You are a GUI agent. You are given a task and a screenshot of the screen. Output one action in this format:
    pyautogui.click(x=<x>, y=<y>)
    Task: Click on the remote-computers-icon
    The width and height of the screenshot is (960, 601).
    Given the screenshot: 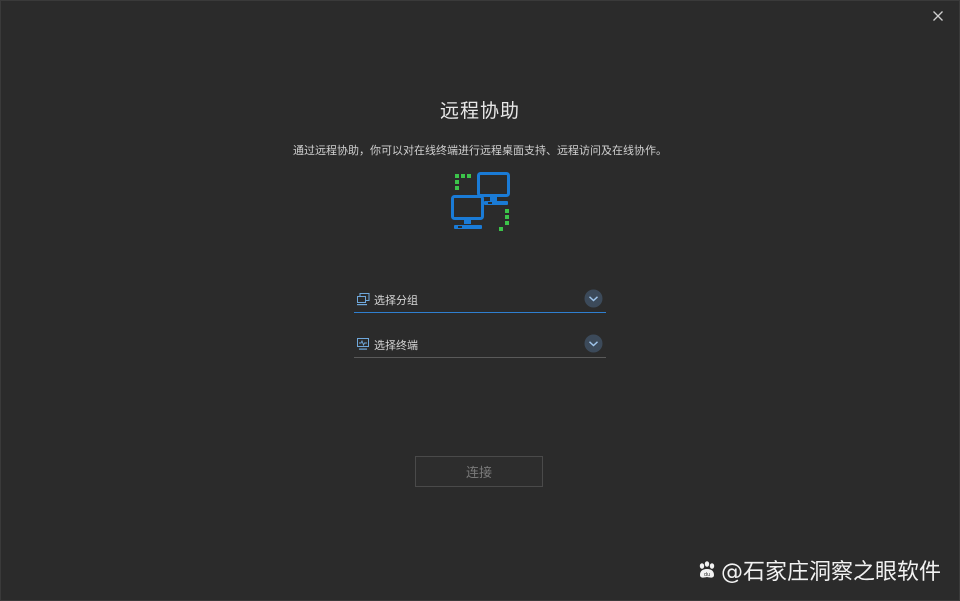 What is the action you would take?
    pyautogui.click(x=481, y=202)
    